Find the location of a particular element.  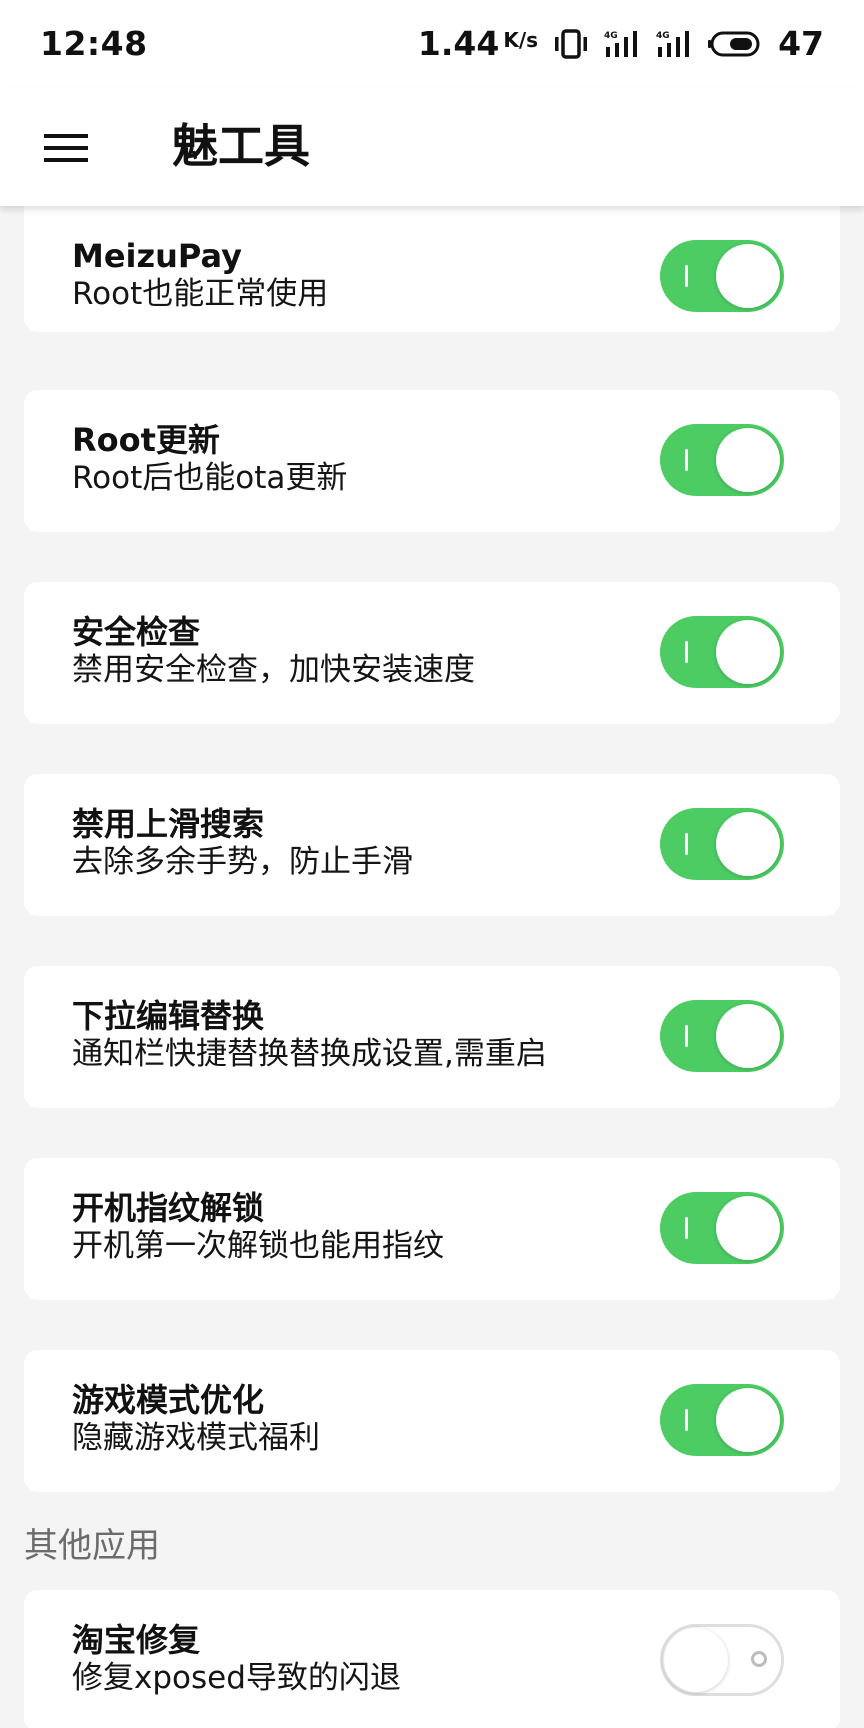

signal-2-icon: 4G is located at coordinates (674, 44).